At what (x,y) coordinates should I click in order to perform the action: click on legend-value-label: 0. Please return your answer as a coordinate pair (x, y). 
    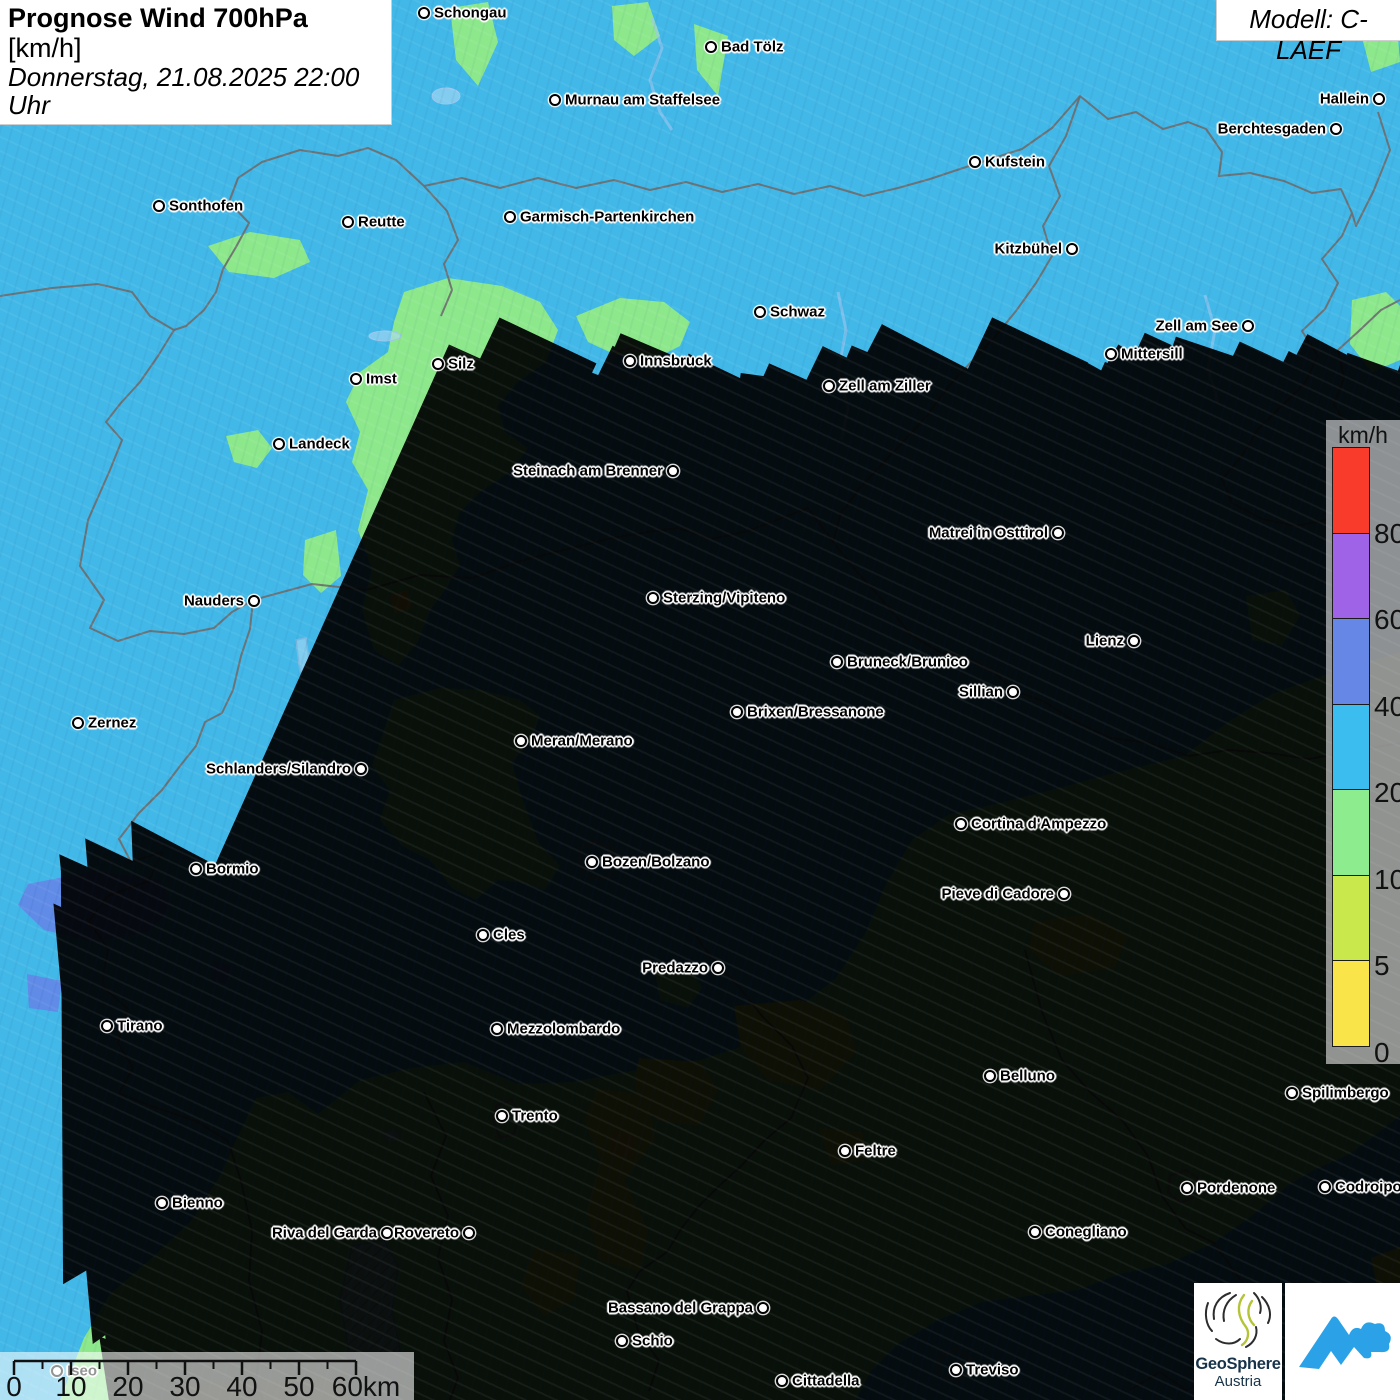
    Looking at the image, I should click on (1382, 1053).